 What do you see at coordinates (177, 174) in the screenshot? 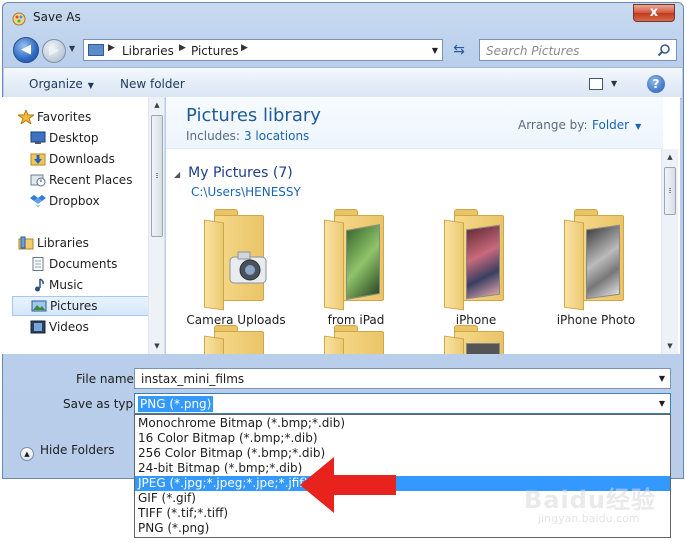
I see `collapse-triangle-icon: ◢` at bounding box center [177, 174].